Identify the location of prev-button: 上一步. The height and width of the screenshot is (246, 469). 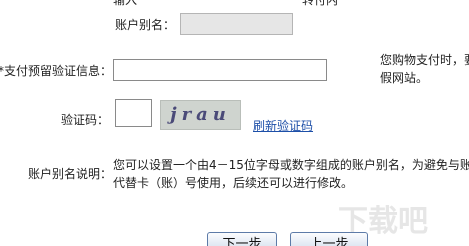
(329, 239).